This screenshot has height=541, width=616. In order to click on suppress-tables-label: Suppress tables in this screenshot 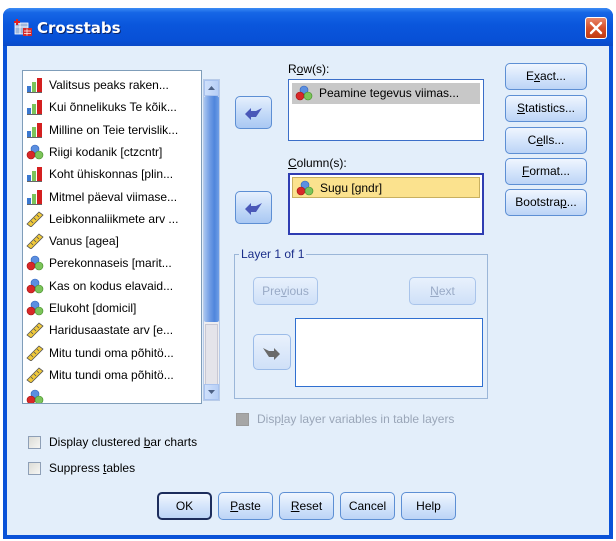, I will do `click(92, 468)`.